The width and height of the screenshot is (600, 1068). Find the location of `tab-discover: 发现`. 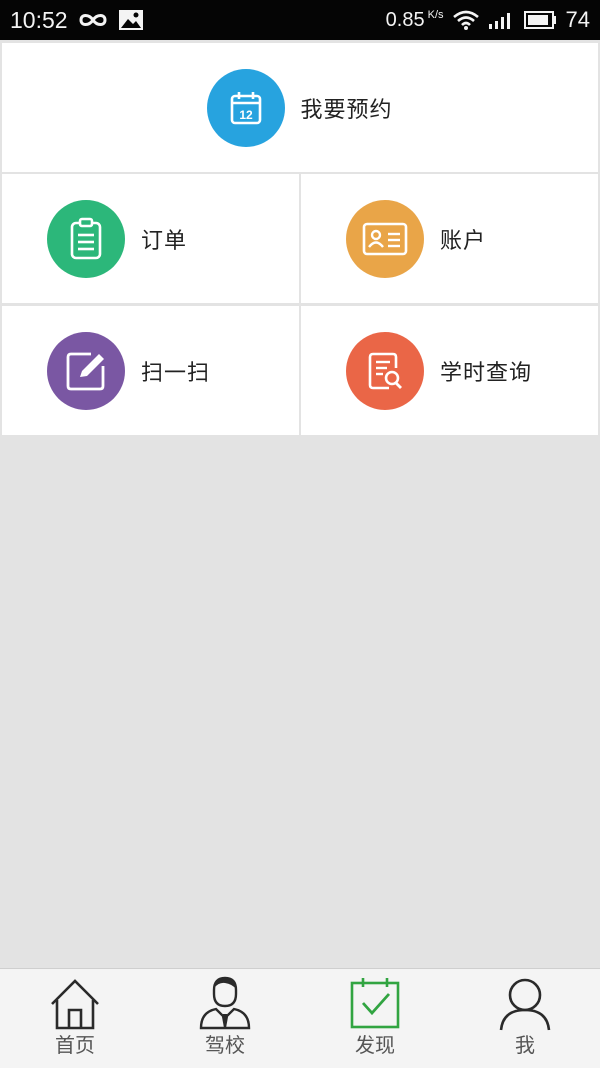

tab-discover: 发现 is located at coordinates (375, 1018).